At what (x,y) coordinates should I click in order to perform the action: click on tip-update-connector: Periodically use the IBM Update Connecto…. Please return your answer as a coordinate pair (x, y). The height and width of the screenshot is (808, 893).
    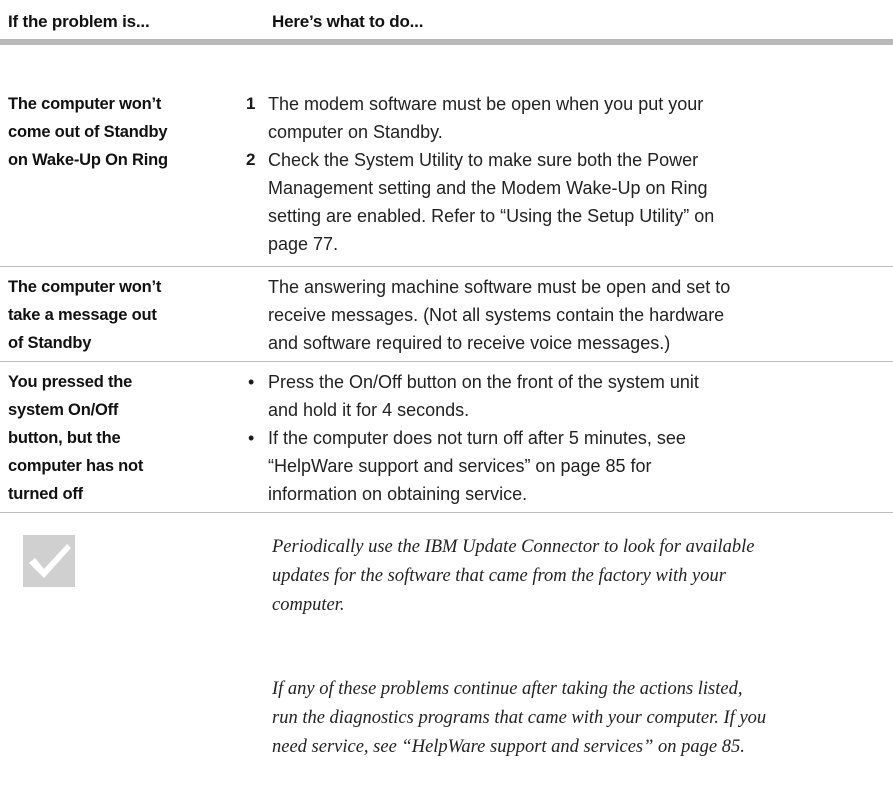
    Looking at the image, I should click on (577, 576).